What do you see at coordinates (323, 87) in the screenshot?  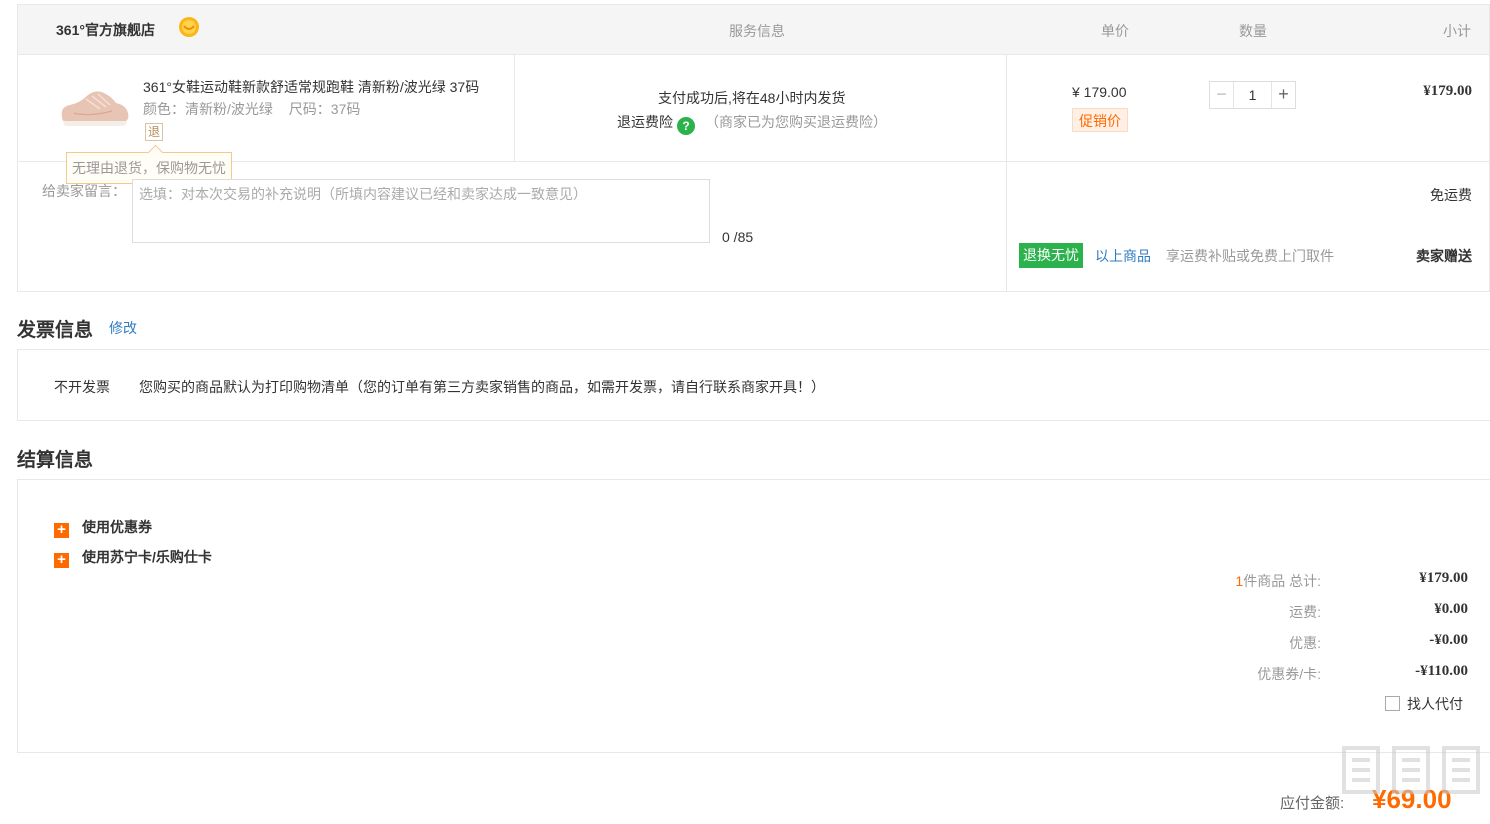 I see `product-title: 361°女鞋运动鞋新款舒适常规跑鞋 清新粉/波光绿 37码` at bounding box center [323, 87].